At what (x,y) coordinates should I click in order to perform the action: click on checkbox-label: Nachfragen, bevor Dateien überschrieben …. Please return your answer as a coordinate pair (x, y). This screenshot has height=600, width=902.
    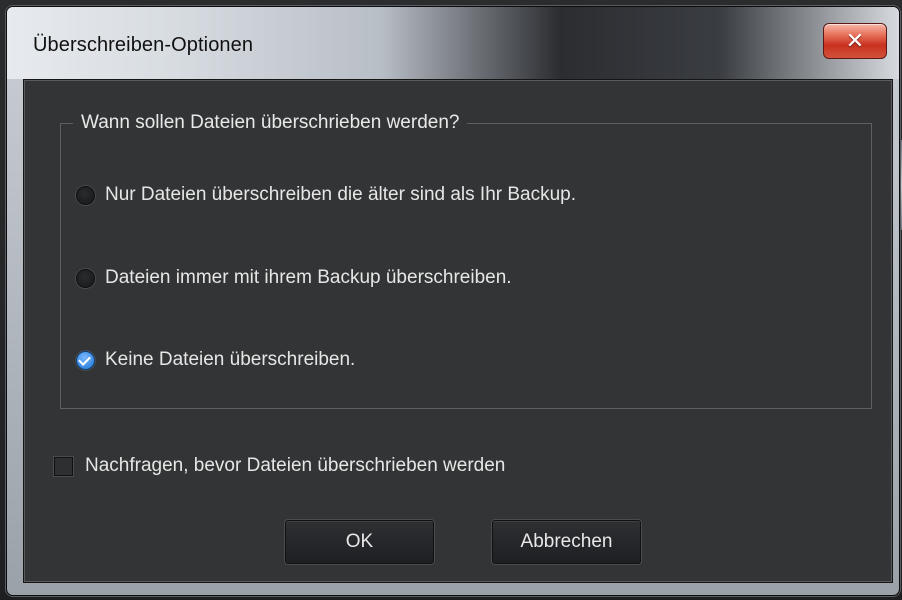
    Looking at the image, I should click on (295, 465).